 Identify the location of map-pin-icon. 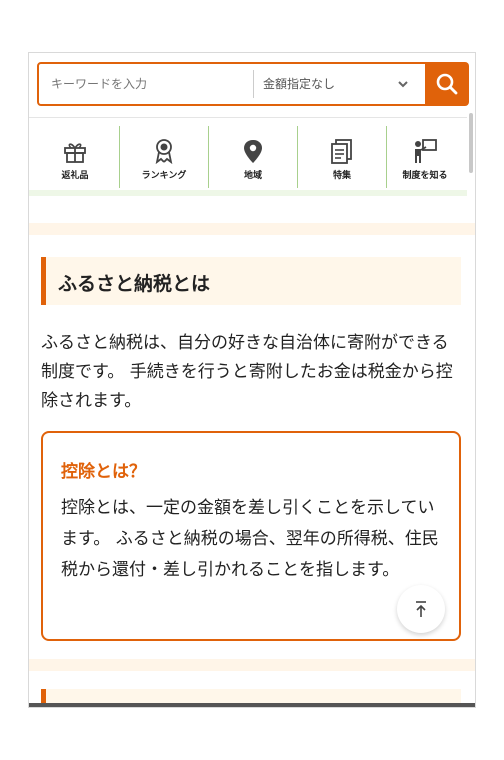
(253, 151).